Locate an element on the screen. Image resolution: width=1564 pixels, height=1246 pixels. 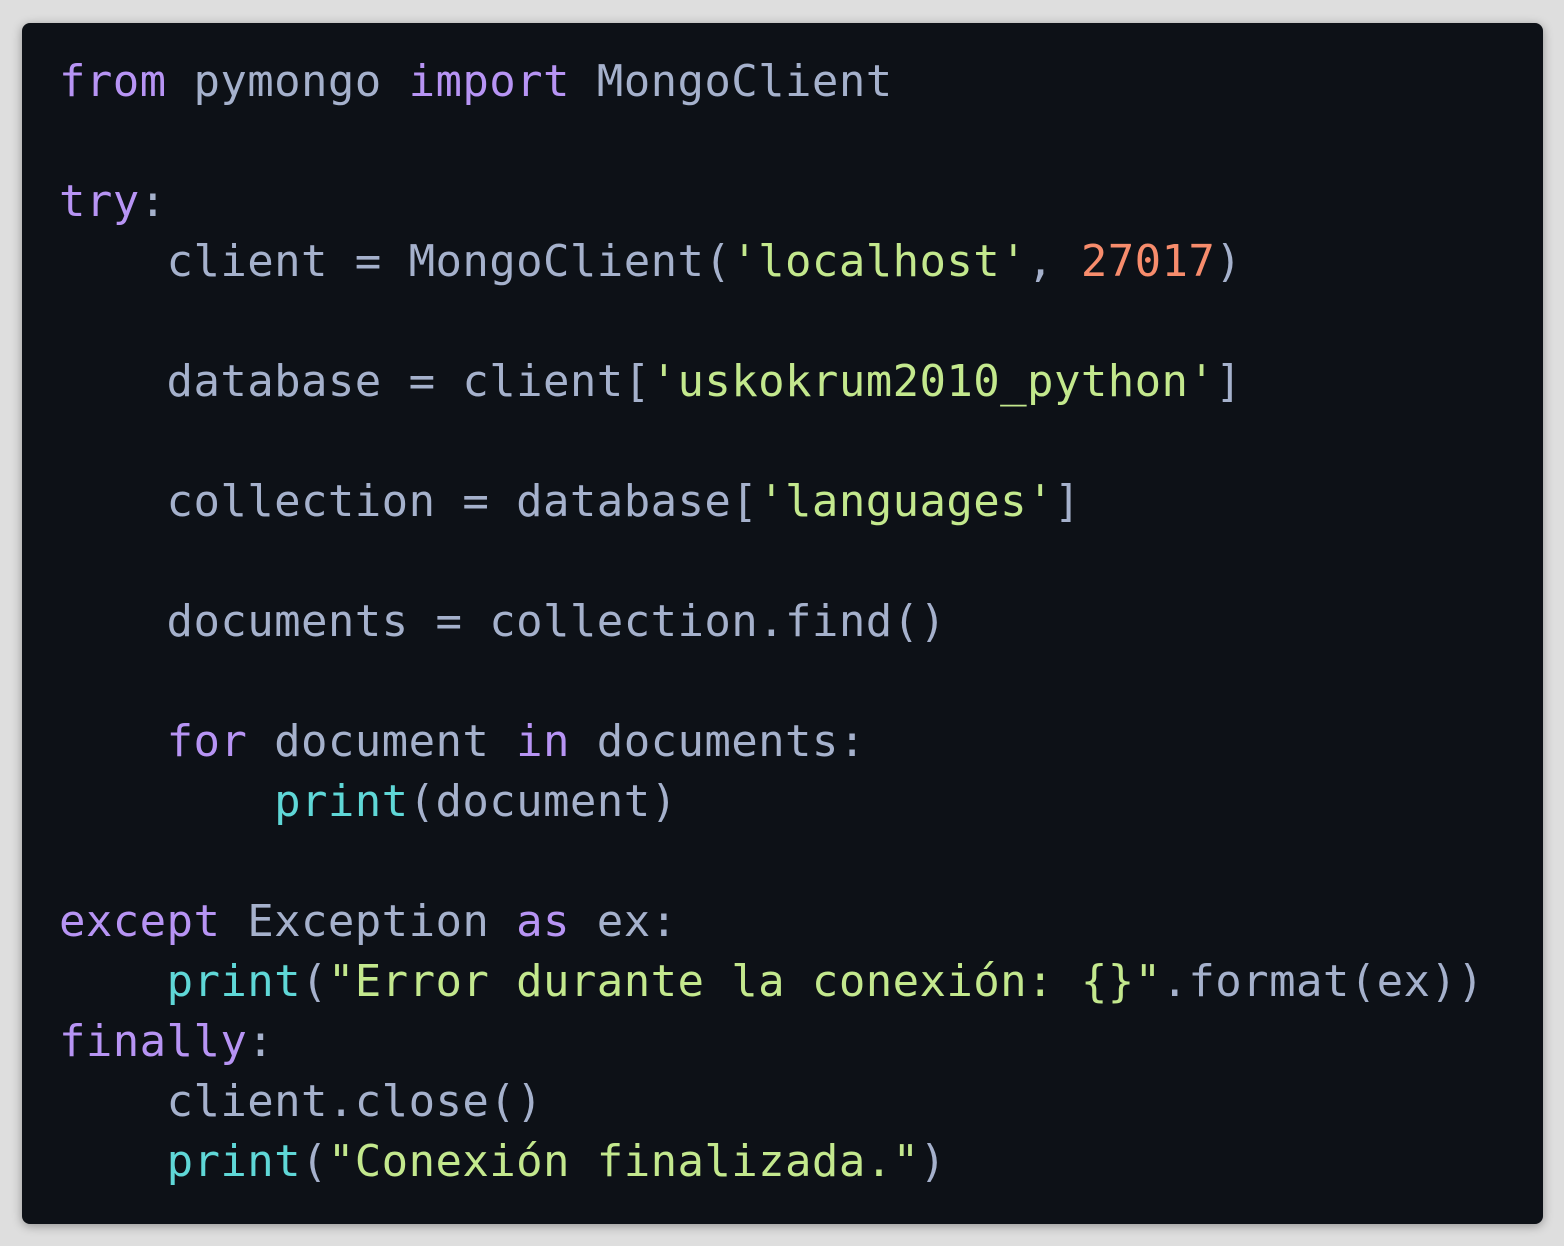
identifier-token: (document) is located at coordinates (543, 801).